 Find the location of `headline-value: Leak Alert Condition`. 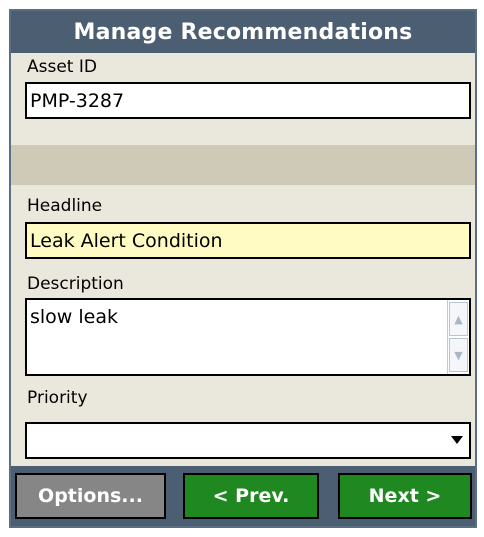

headline-value: Leak Alert Condition is located at coordinates (126, 240).